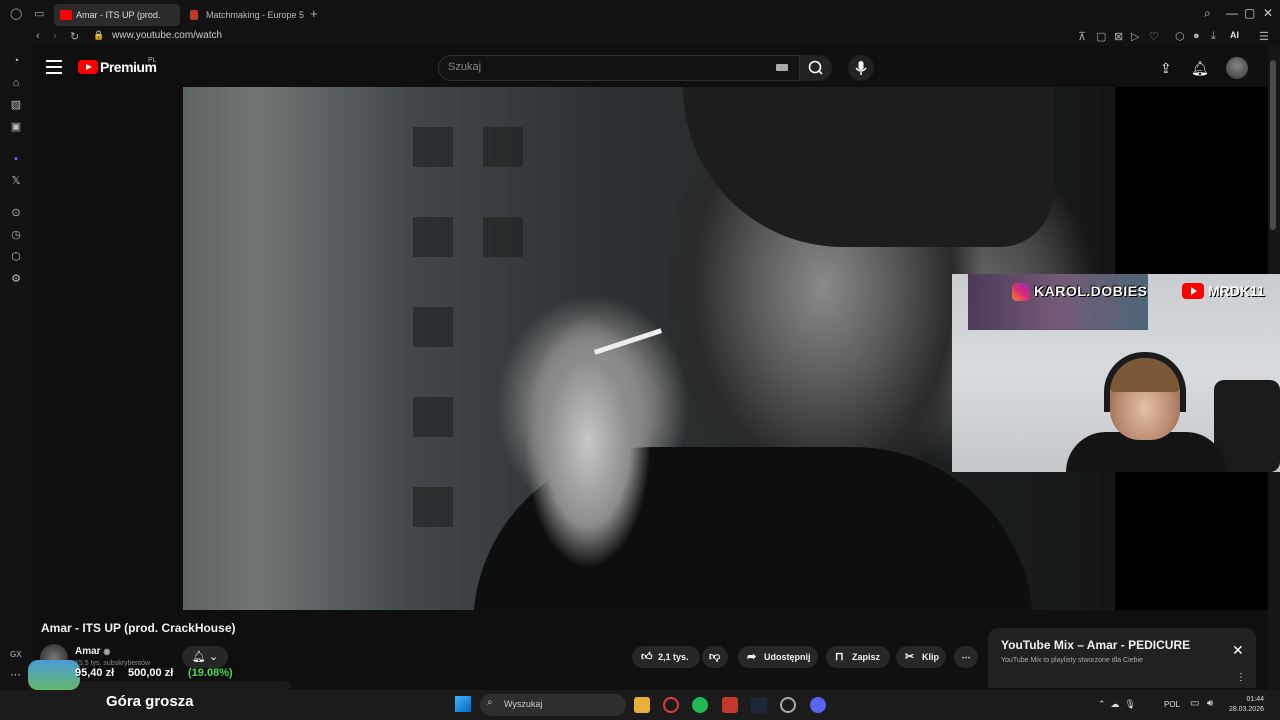 The width and height of the screenshot is (1280, 720). What do you see at coordinates (930, 657) in the screenshot?
I see `clip-label: Klip` at bounding box center [930, 657].